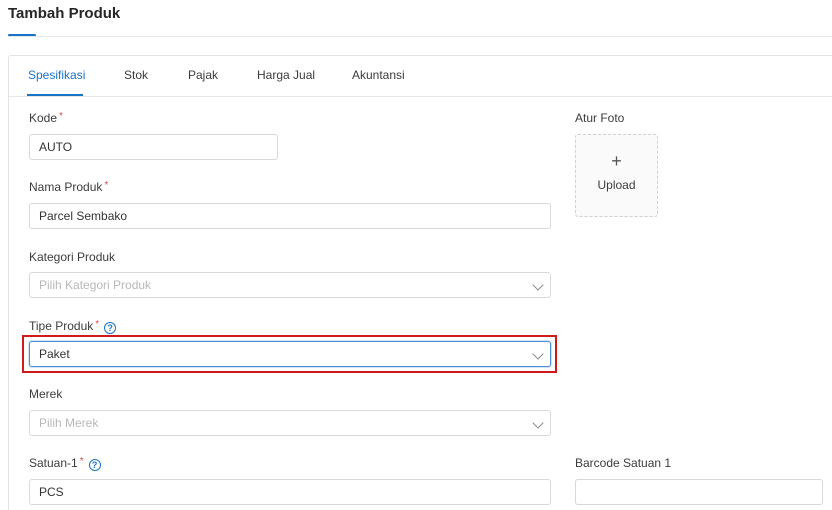 This screenshot has width=832, height=510. What do you see at coordinates (286, 75) in the screenshot?
I see `tab-harga-jual: Harga Jual` at bounding box center [286, 75].